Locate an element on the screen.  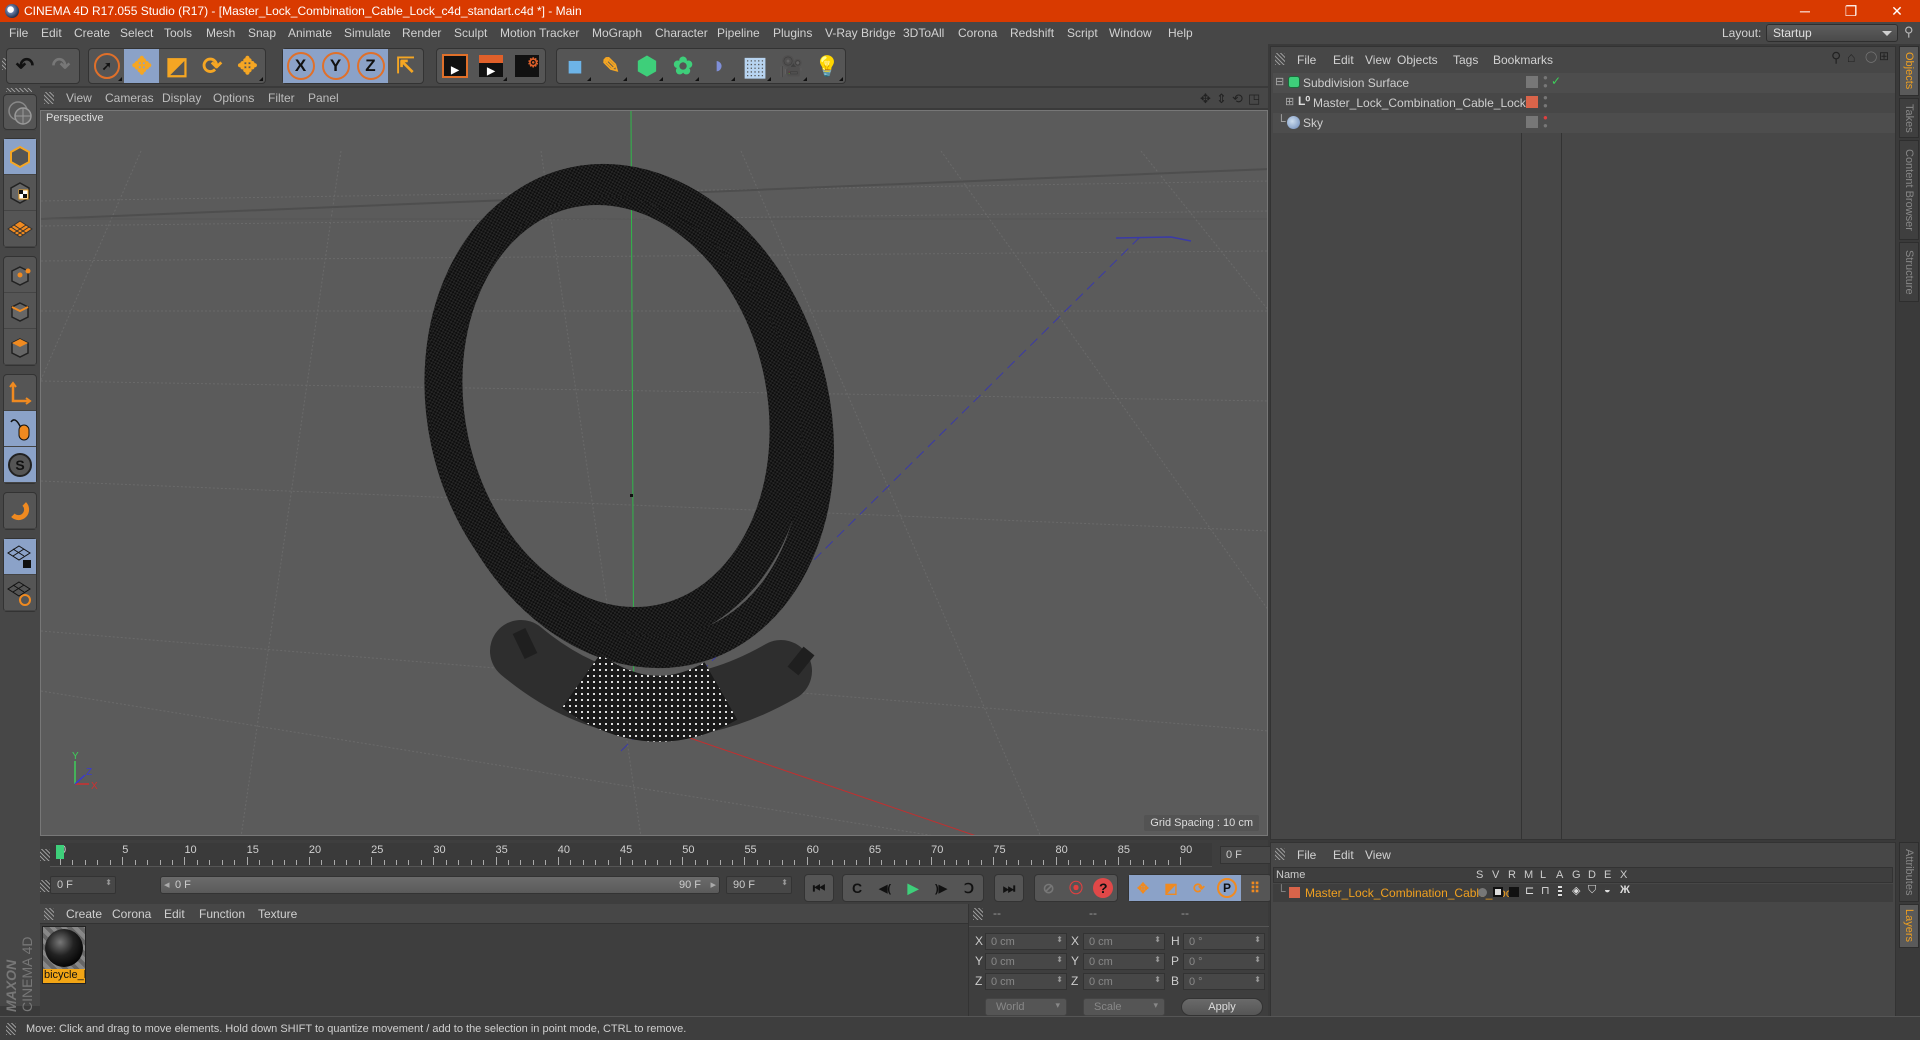
rot-p-field: 0 ° ⬍ is located at coordinates (1224, 961).